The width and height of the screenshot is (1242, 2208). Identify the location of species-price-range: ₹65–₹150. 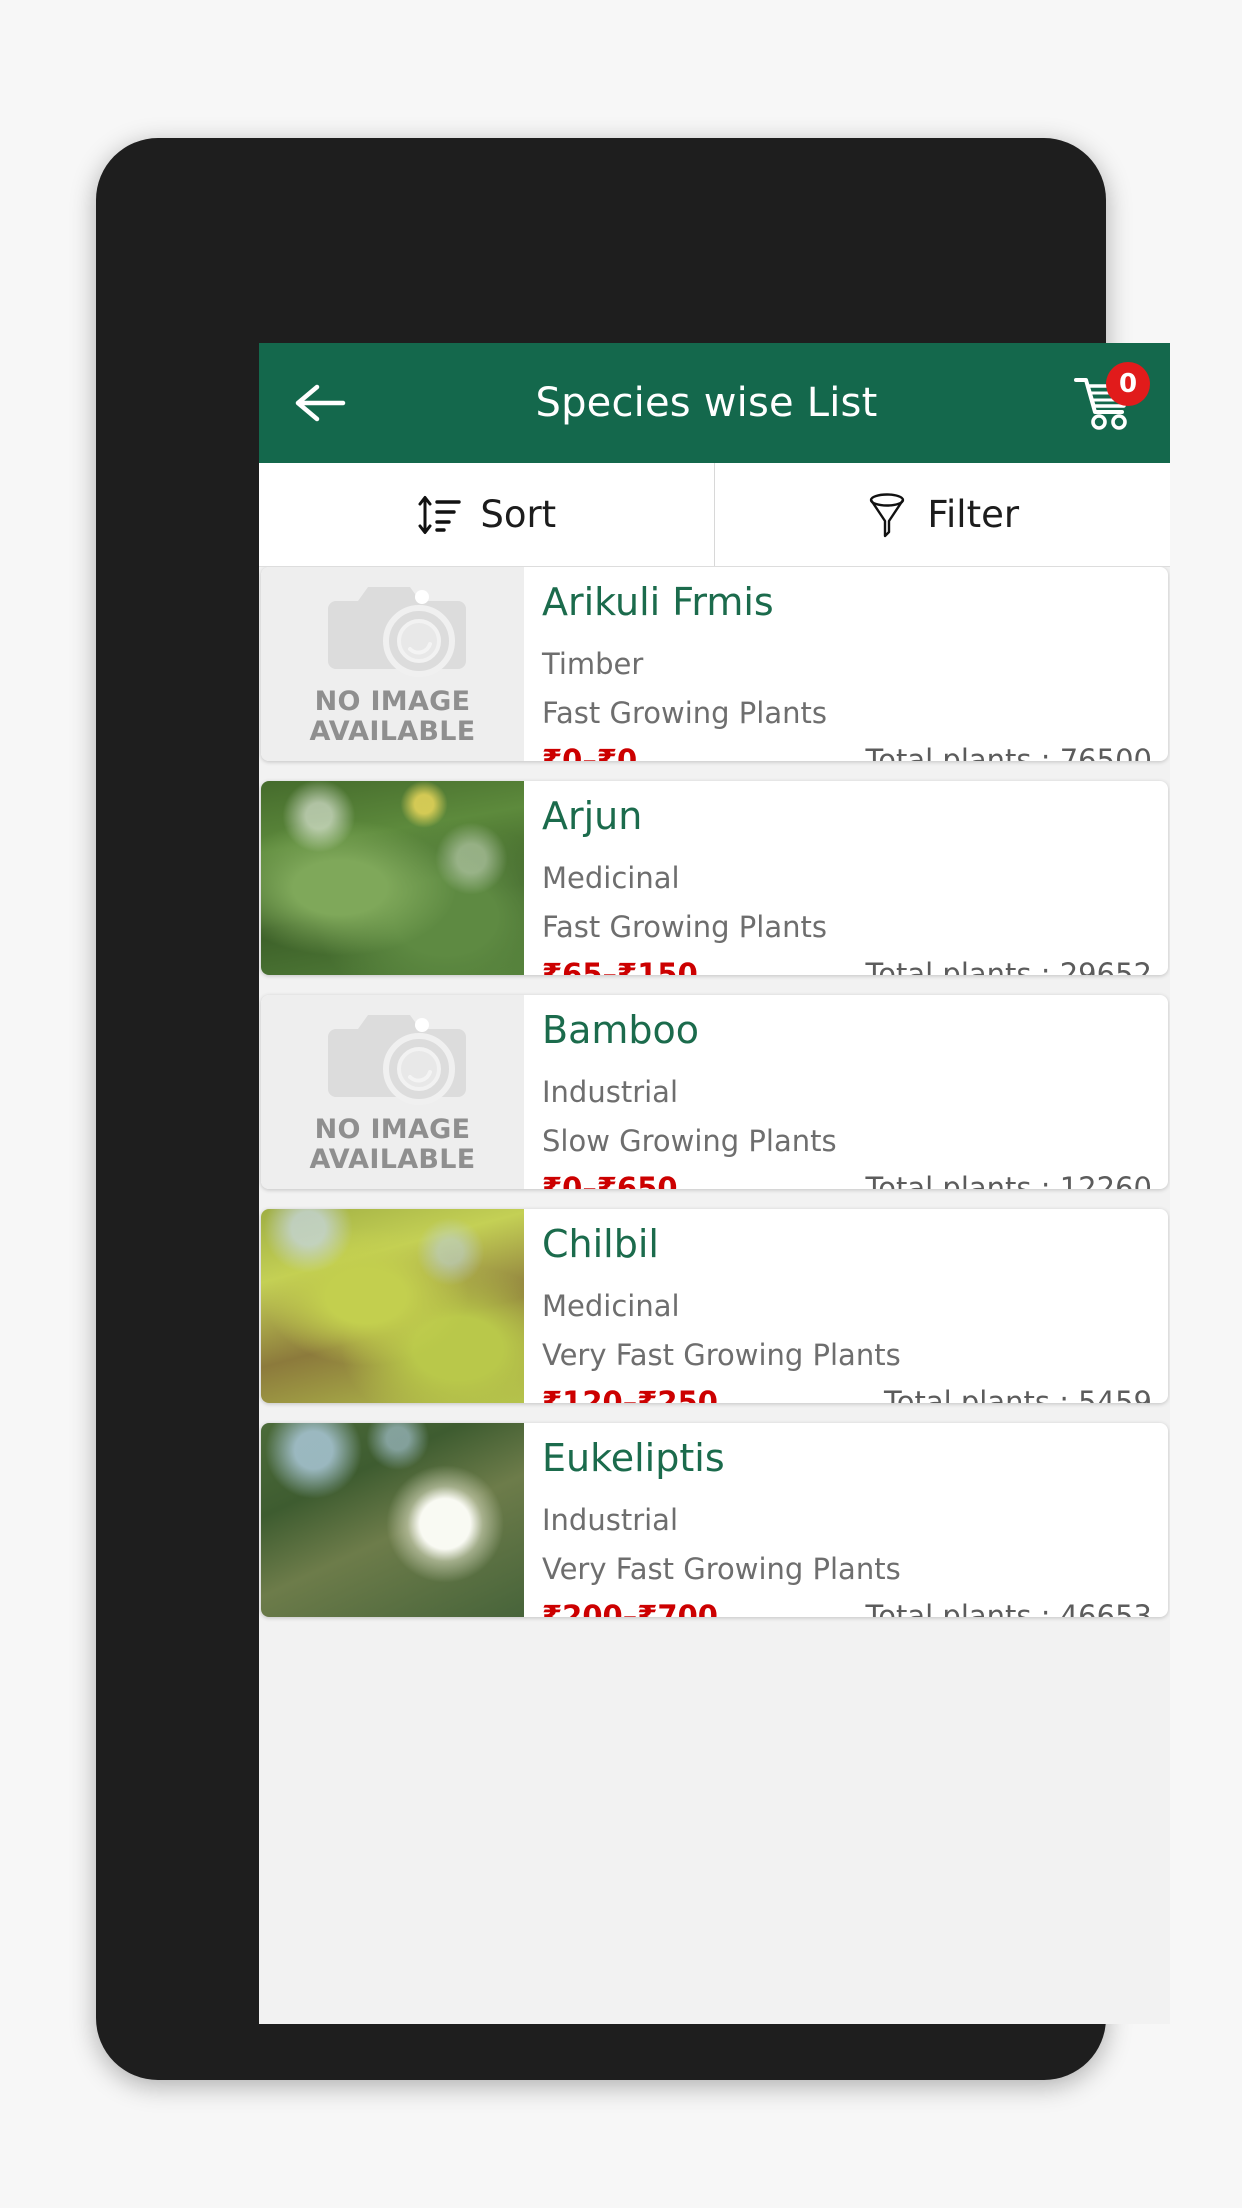
(620, 966).